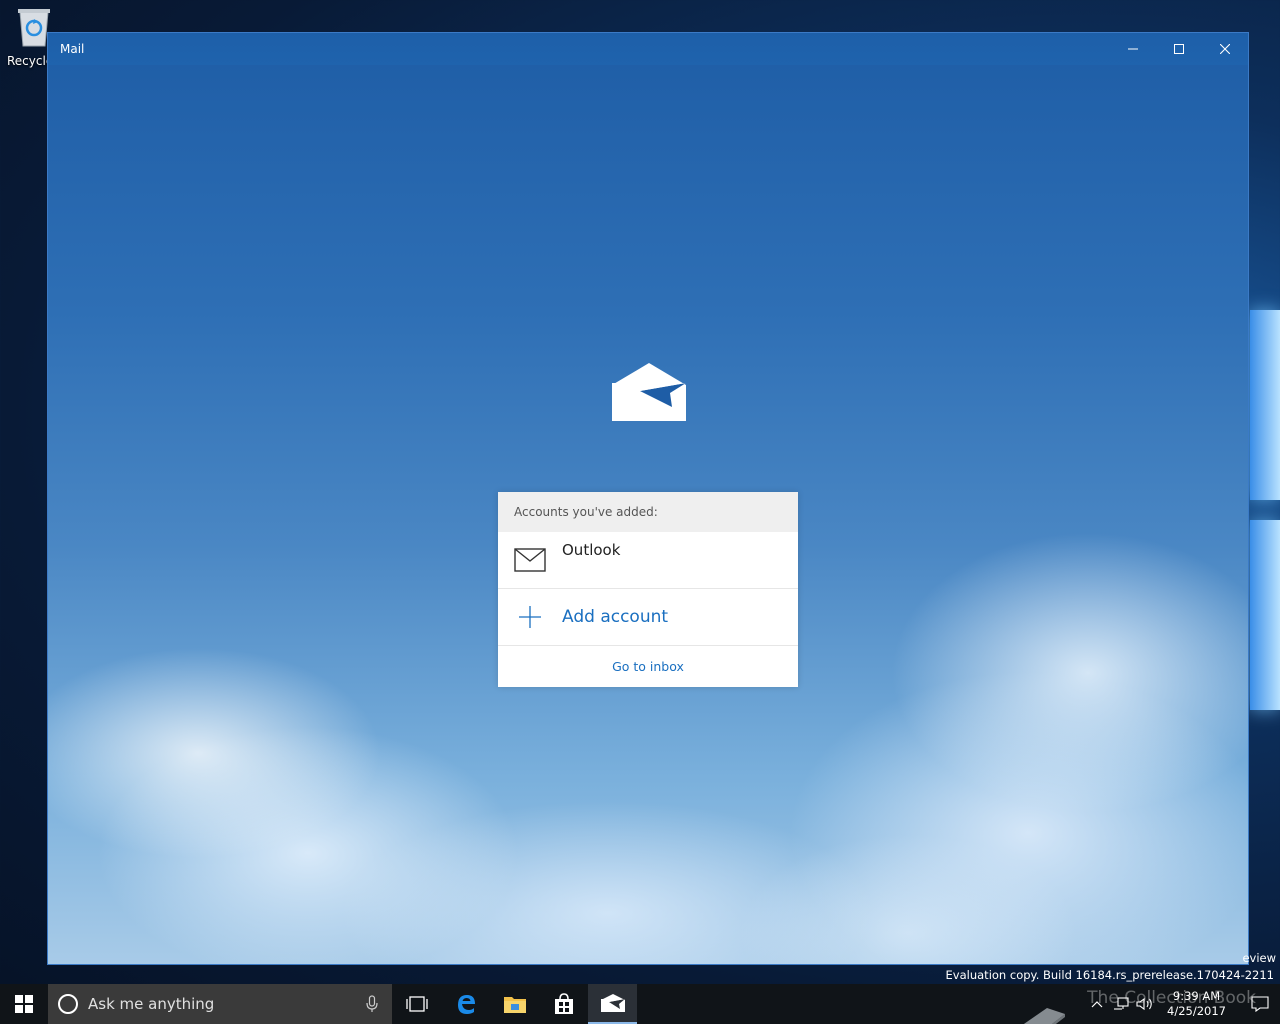 Image resolution: width=1280 pixels, height=1024 pixels. Describe the element at coordinates (220, 1004) in the screenshot. I see `cortana-search-box: Ask me anything` at that location.